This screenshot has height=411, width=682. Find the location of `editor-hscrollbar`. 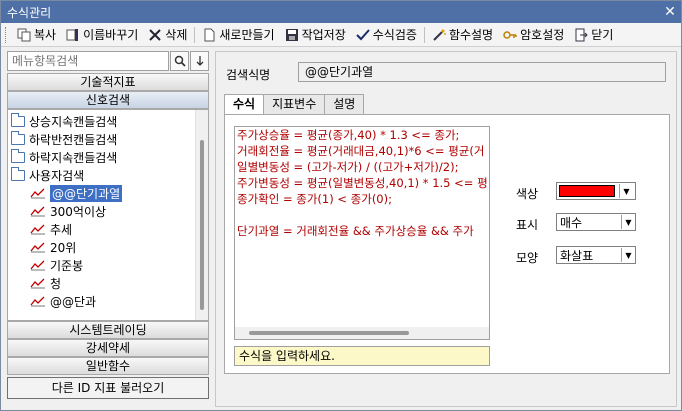

editor-hscrollbar is located at coordinates (362, 333).